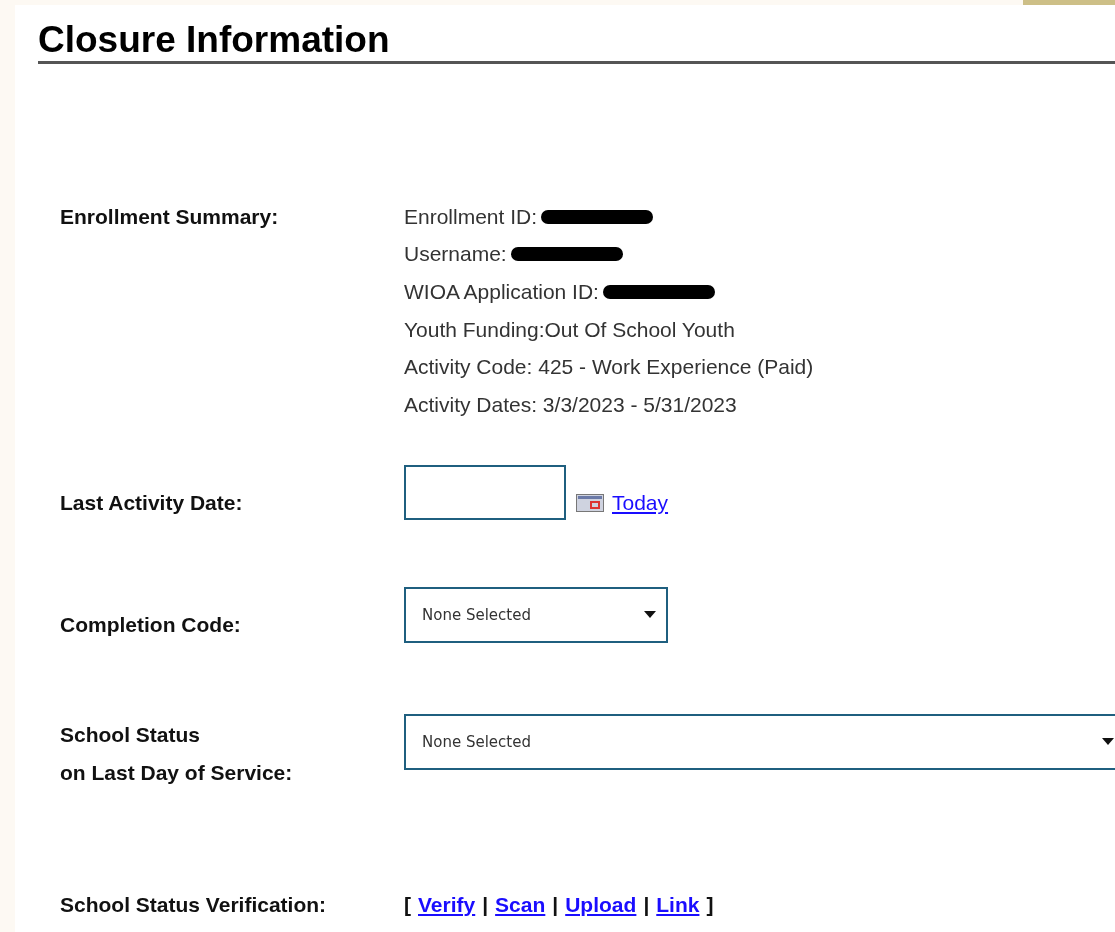 The width and height of the screenshot is (1115, 932). Describe the element at coordinates (678, 904) in the screenshot. I see `verification-link: Link` at that location.